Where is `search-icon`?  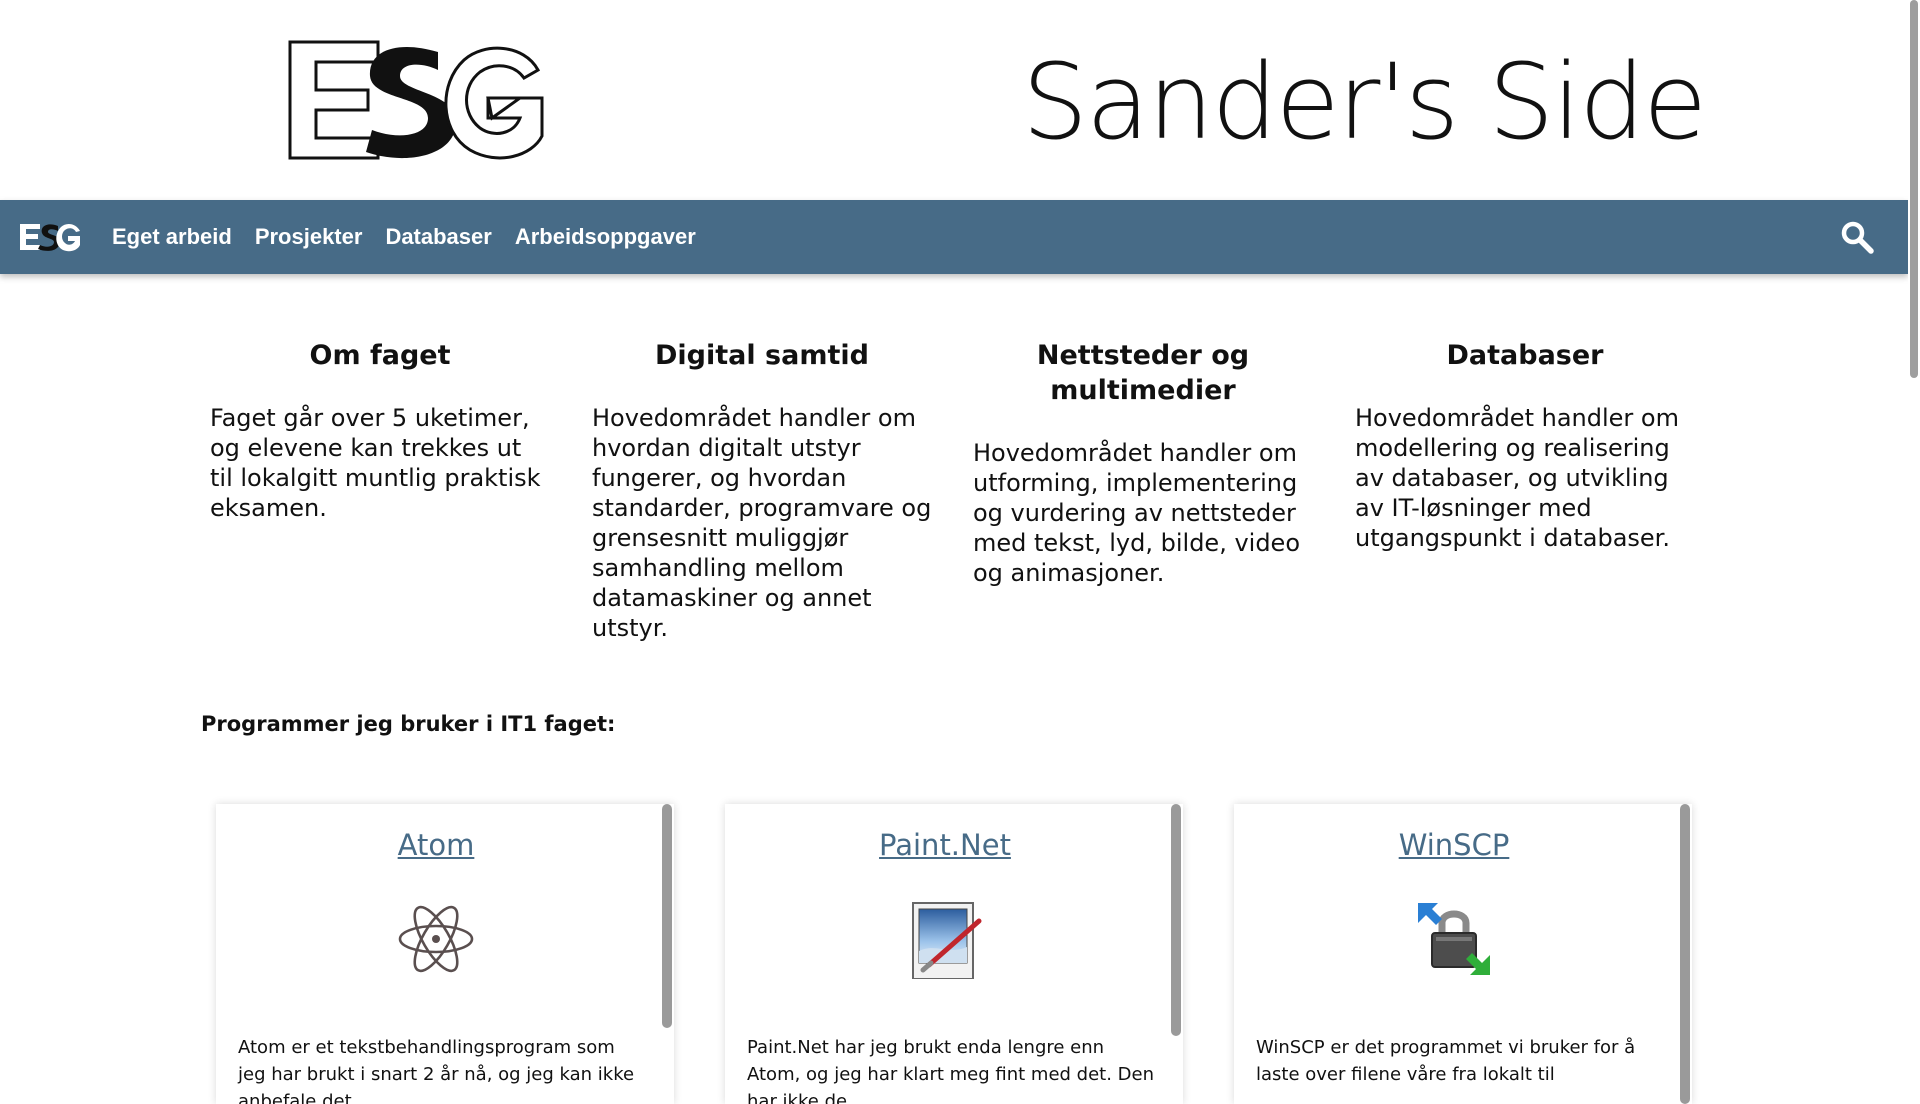
search-icon is located at coordinates (1857, 237).